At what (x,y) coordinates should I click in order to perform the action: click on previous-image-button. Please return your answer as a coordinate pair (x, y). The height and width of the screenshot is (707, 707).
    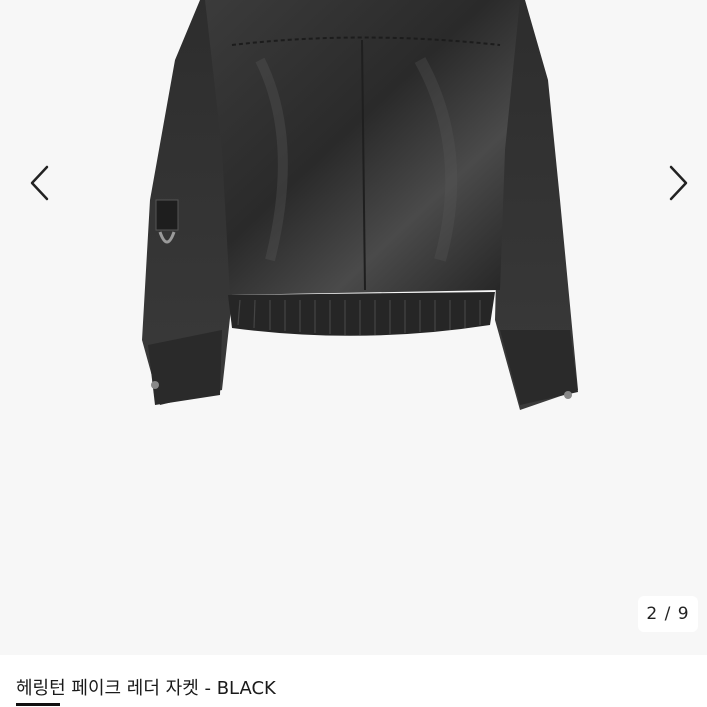
    Looking at the image, I should click on (39, 183).